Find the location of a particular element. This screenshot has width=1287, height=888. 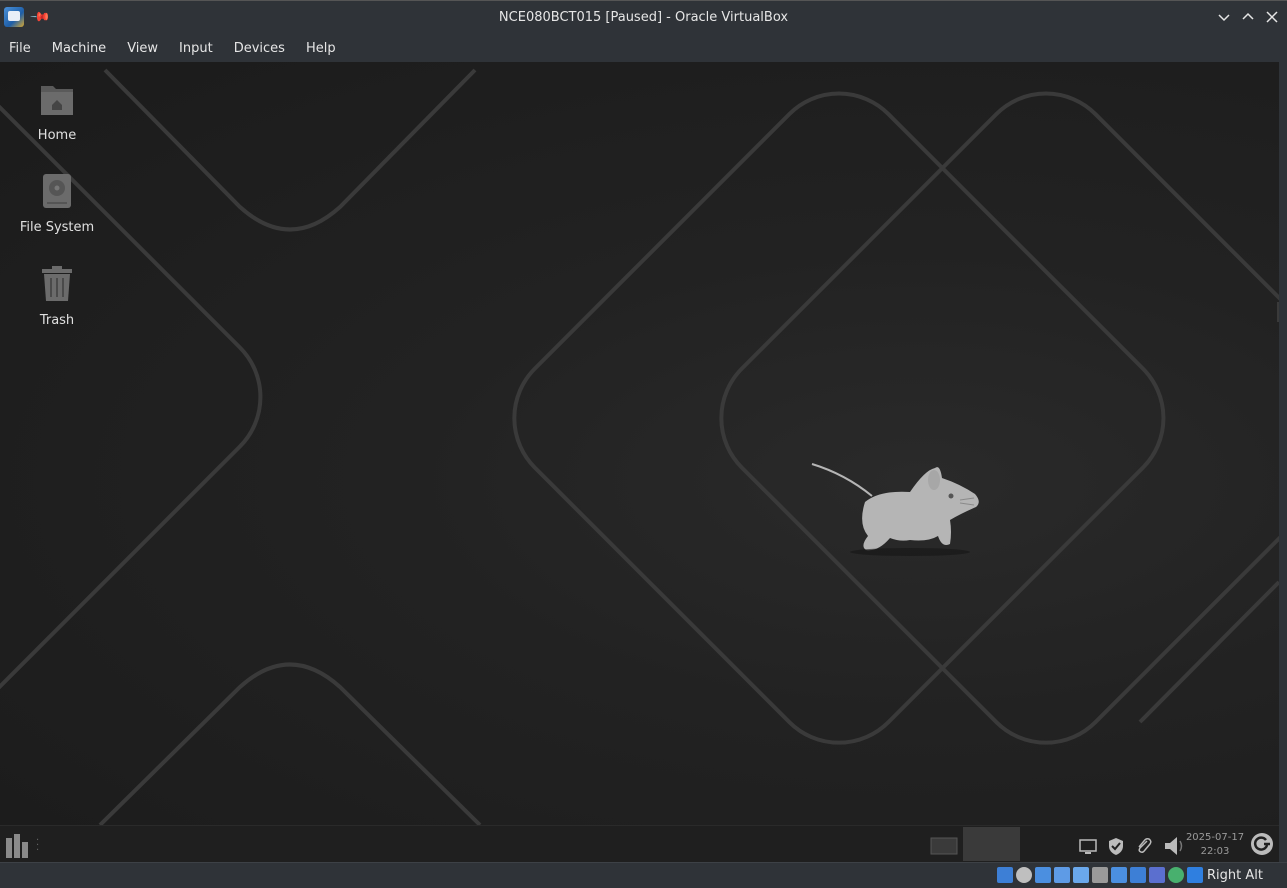

vt-x-icon is located at coordinates (1157, 875).